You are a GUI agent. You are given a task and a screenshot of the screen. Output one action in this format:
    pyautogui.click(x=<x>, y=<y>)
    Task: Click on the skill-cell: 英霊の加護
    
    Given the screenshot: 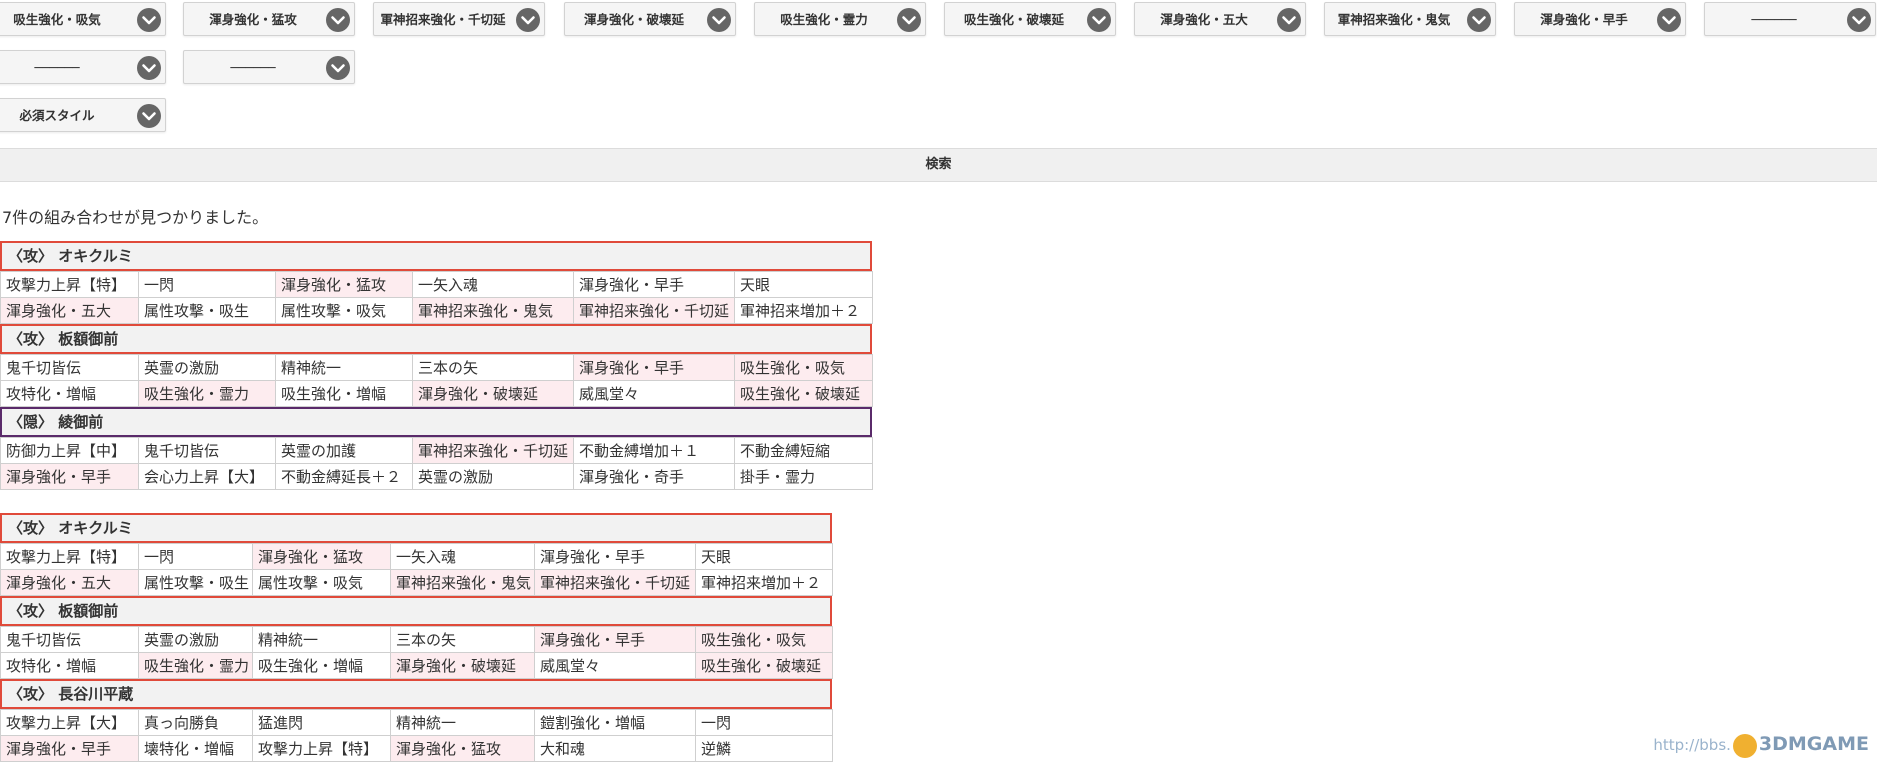 What is the action you would take?
    pyautogui.click(x=344, y=450)
    